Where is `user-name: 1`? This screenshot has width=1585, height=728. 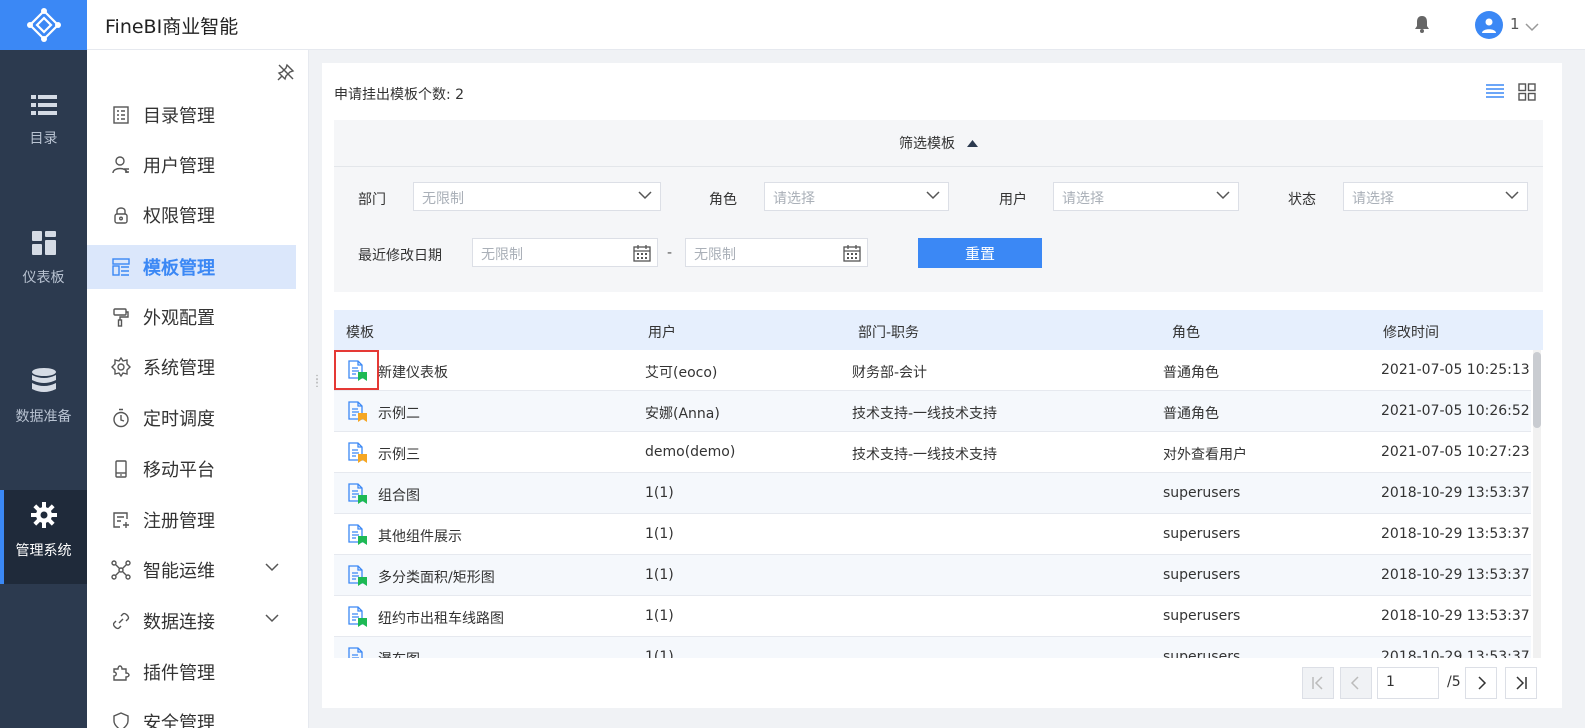
user-name: 1 is located at coordinates (1515, 24).